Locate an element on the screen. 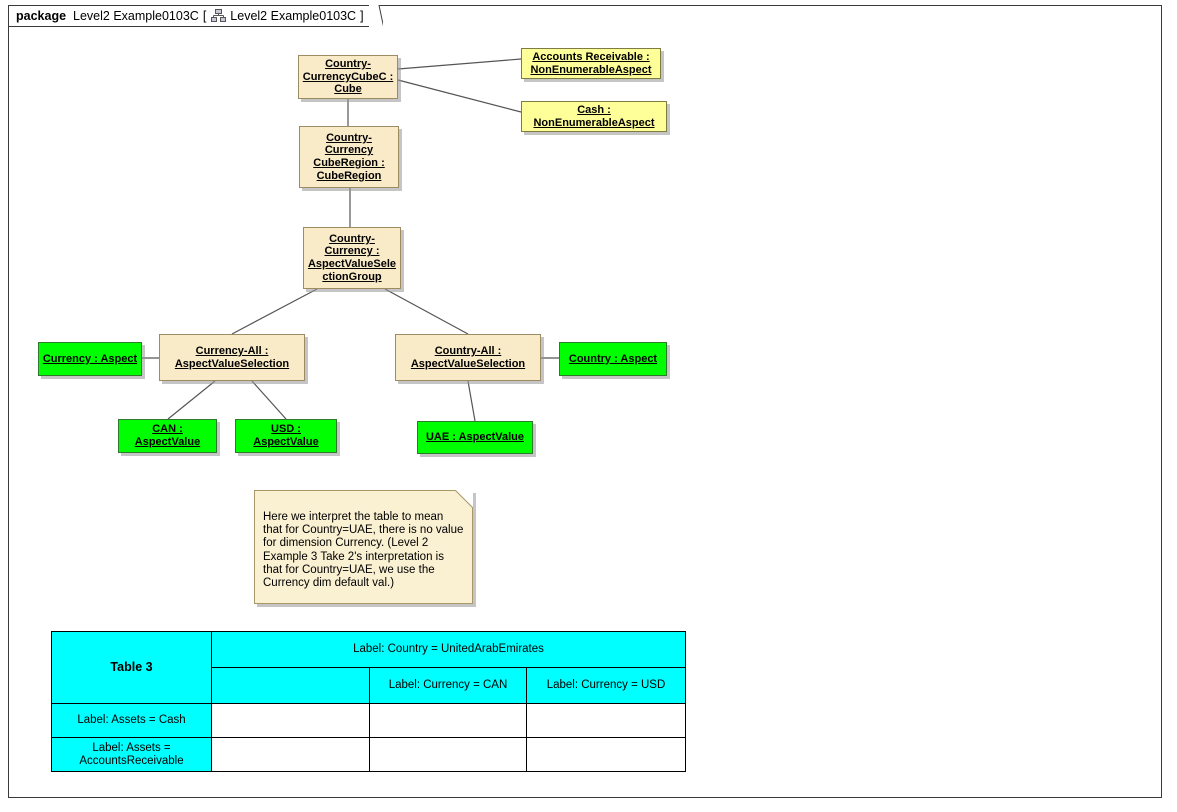 The height and width of the screenshot is (812, 1177). table-empty-header is located at coordinates (290, 685).